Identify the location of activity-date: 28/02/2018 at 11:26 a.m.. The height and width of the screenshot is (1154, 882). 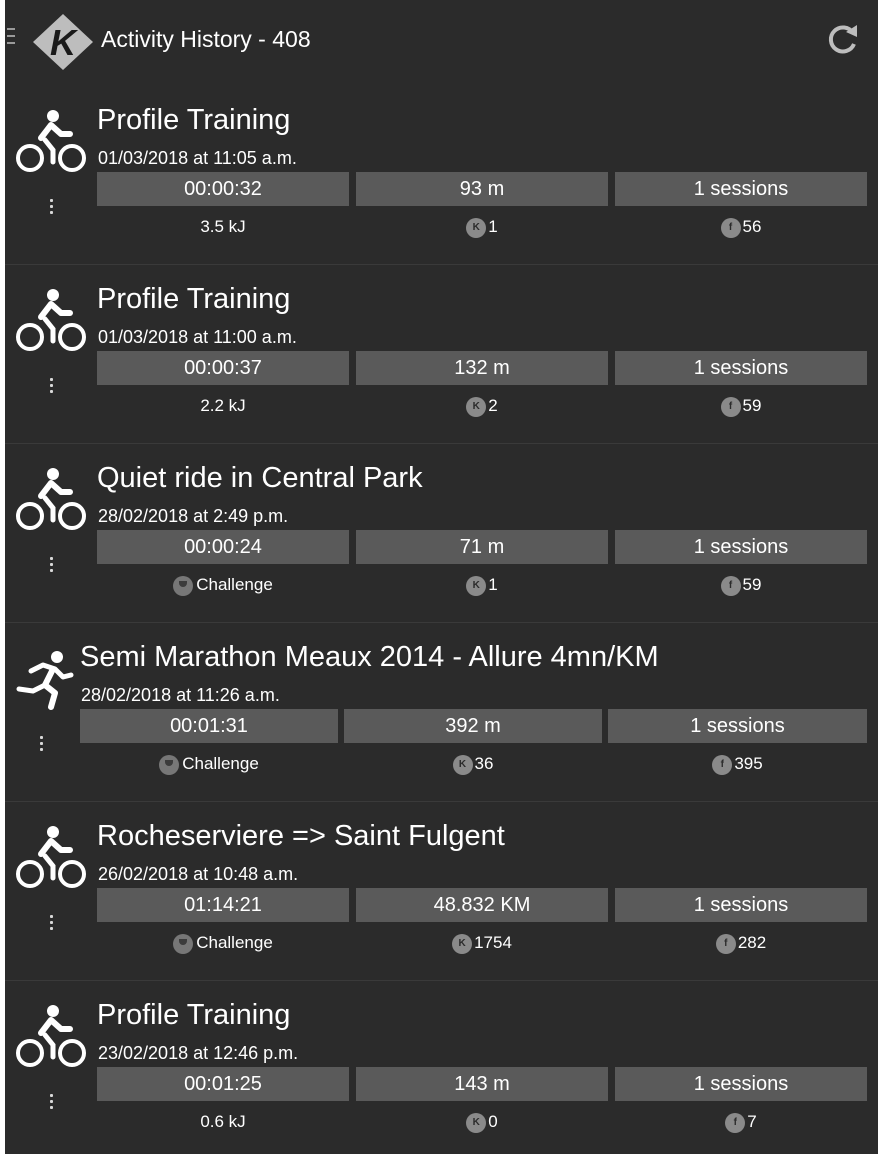
(180, 695).